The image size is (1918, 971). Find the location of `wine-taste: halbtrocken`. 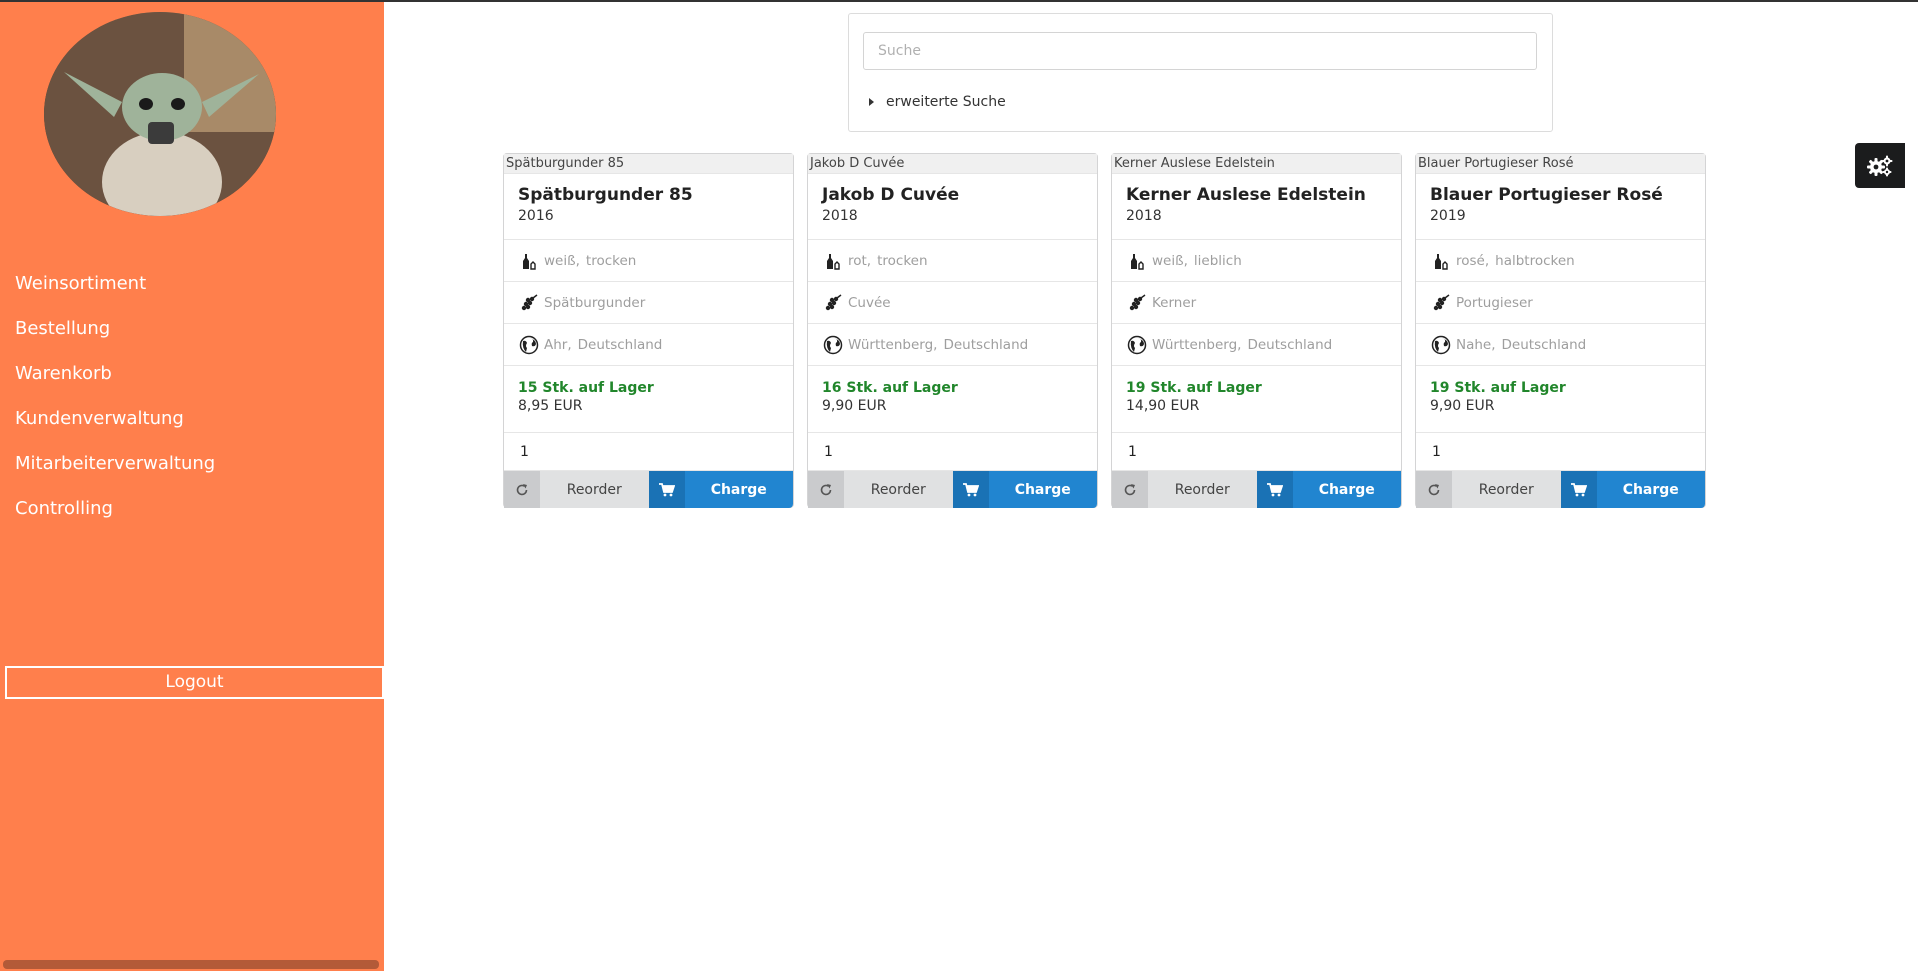

wine-taste: halbtrocken is located at coordinates (1535, 260).